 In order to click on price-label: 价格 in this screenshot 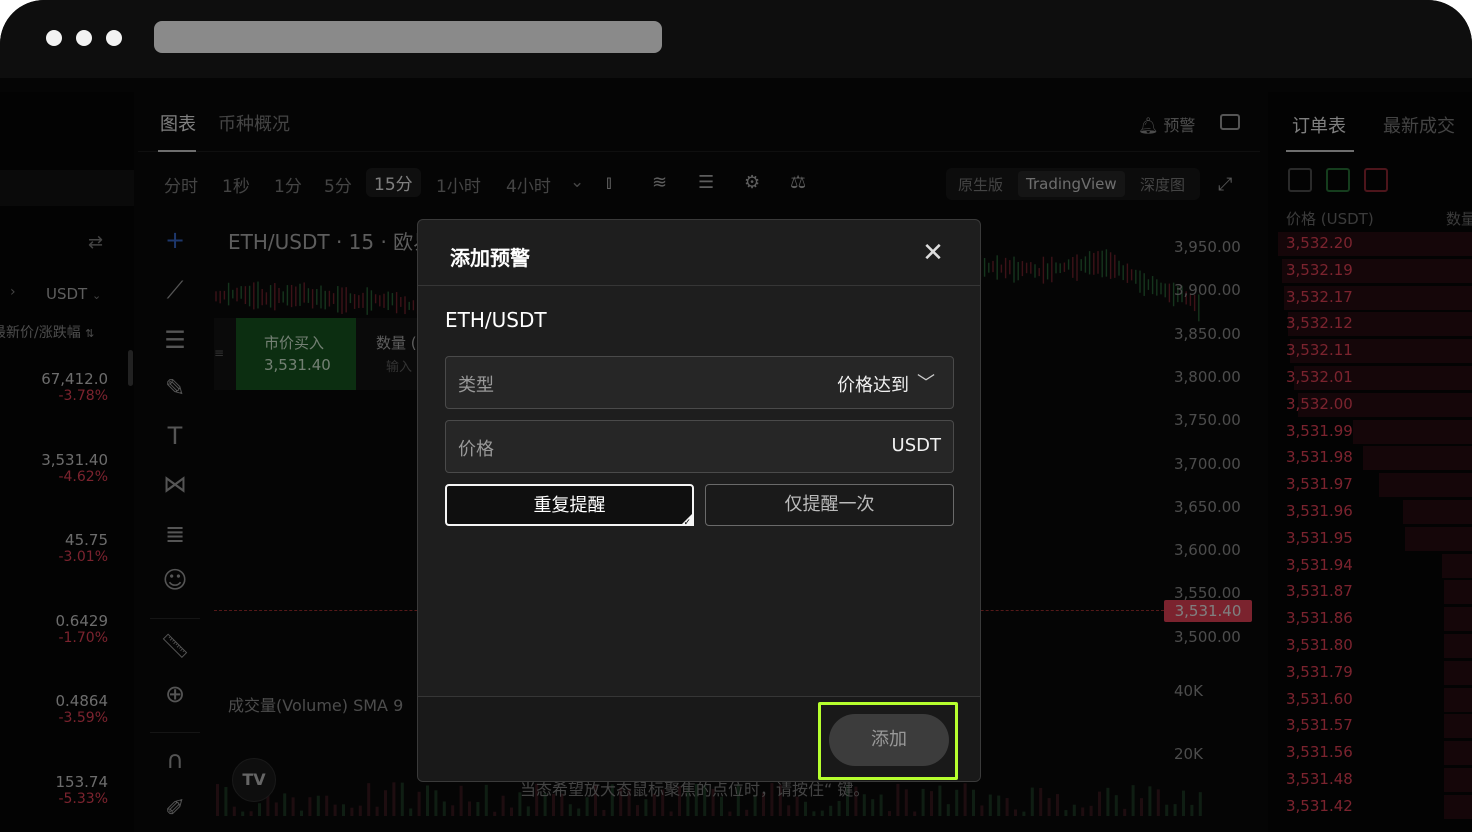, I will do `click(476, 449)`.